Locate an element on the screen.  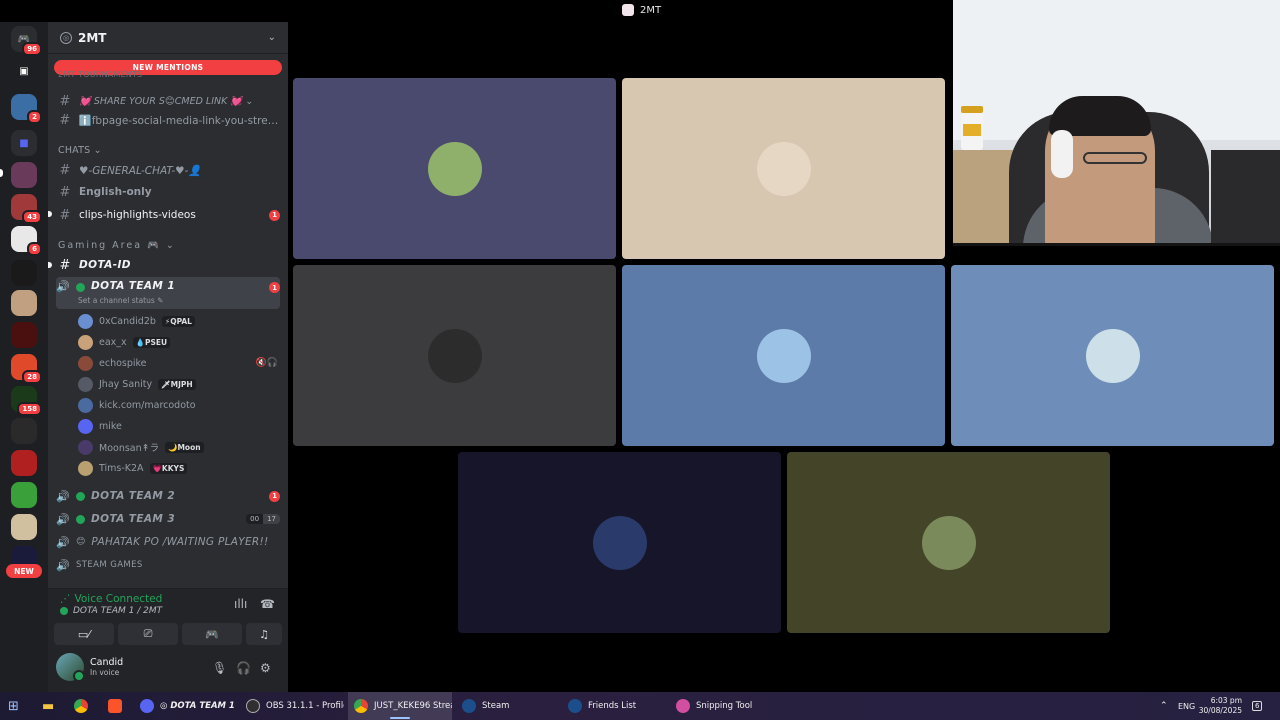
webcam-bar is located at coordinates (1116, 244).